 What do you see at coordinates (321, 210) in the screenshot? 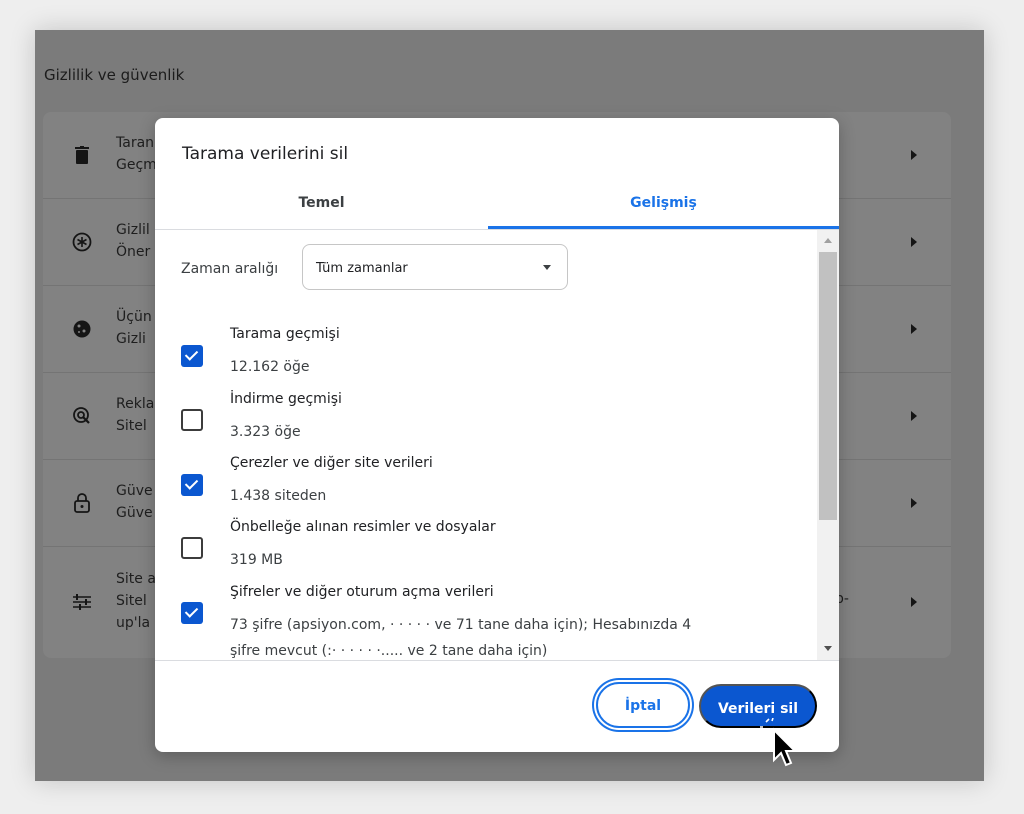
I see `tab-basic: Temel` at bounding box center [321, 210].